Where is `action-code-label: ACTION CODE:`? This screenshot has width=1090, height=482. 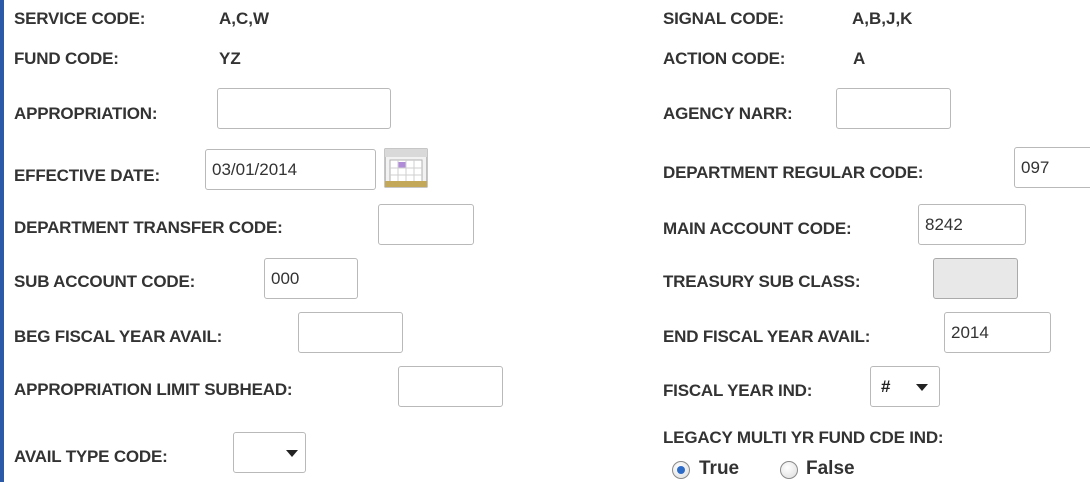 action-code-label: ACTION CODE: is located at coordinates (724, 58).